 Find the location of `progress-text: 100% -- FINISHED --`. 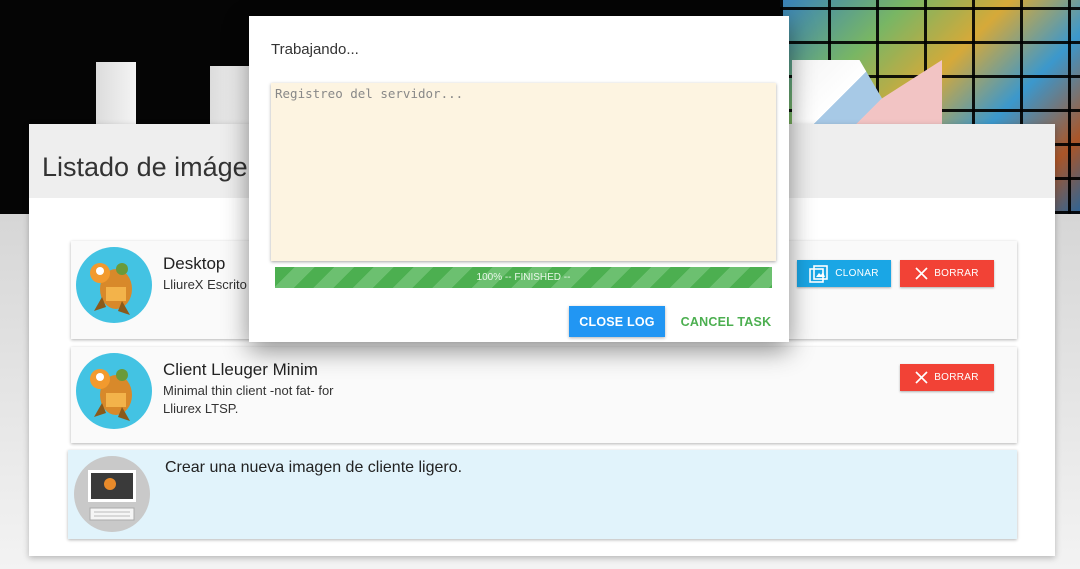

progress-text: 100% -- FINISHED -- is located at coordinates (523, 277).